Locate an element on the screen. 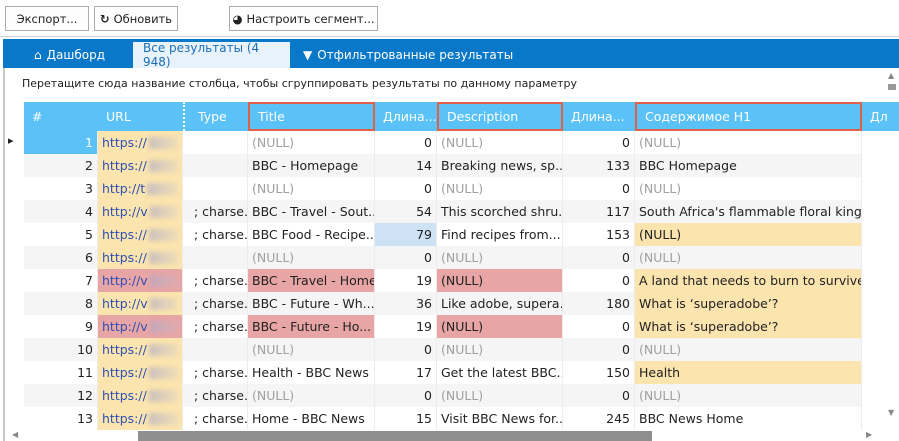 The width and height of the screenshot is (899, 441). cell-n: 5 is located at coordinates (61, 234).